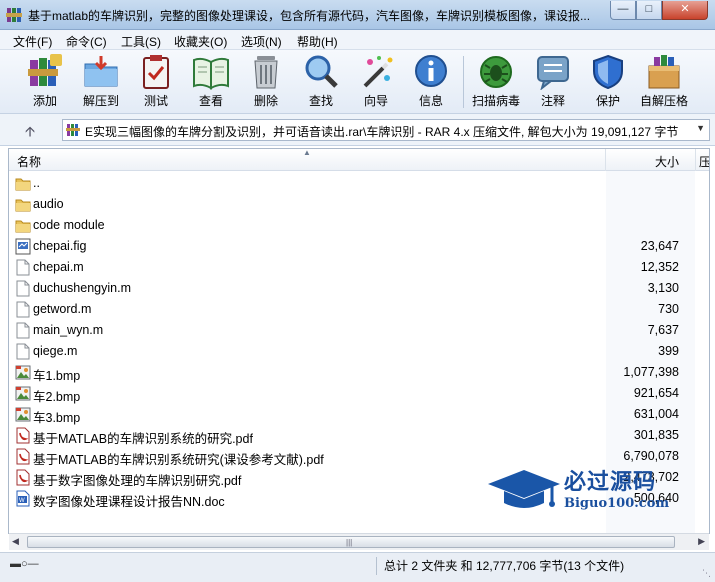 This screenshot has height=582, width=715. I want to click on file-name: 基于MATLAB的车牌识别系统的研究.pdf, so click(143, 439).